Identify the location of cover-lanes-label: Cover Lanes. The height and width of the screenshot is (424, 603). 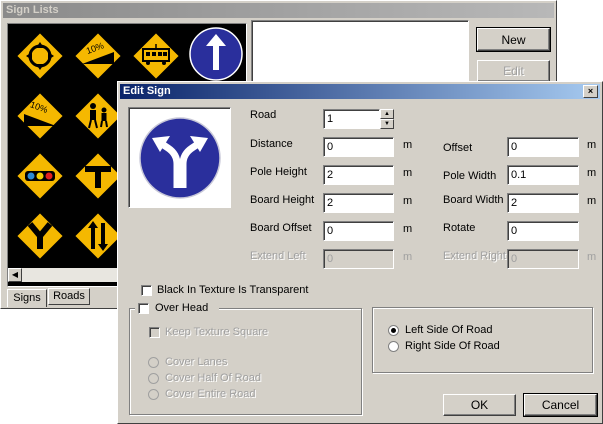
(196, 362).